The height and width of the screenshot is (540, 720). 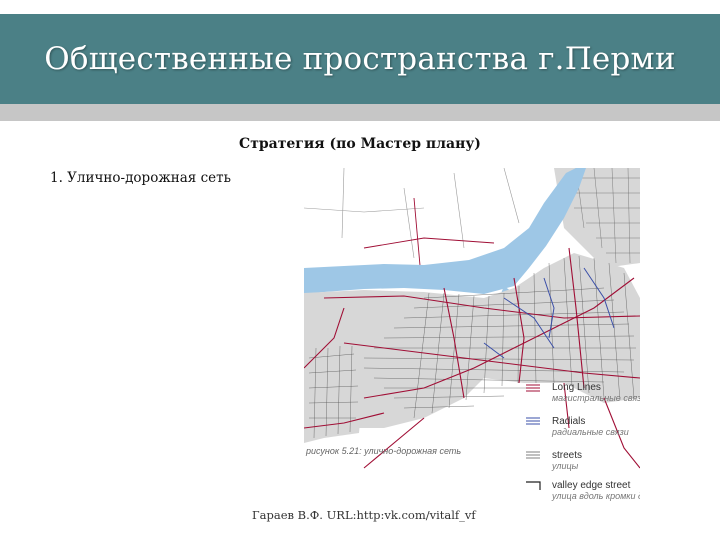 What do you see at coordinates (568, 421) in the screenshot?
I see `legend-label-radials: Radials` at bounding box center [568, 421].